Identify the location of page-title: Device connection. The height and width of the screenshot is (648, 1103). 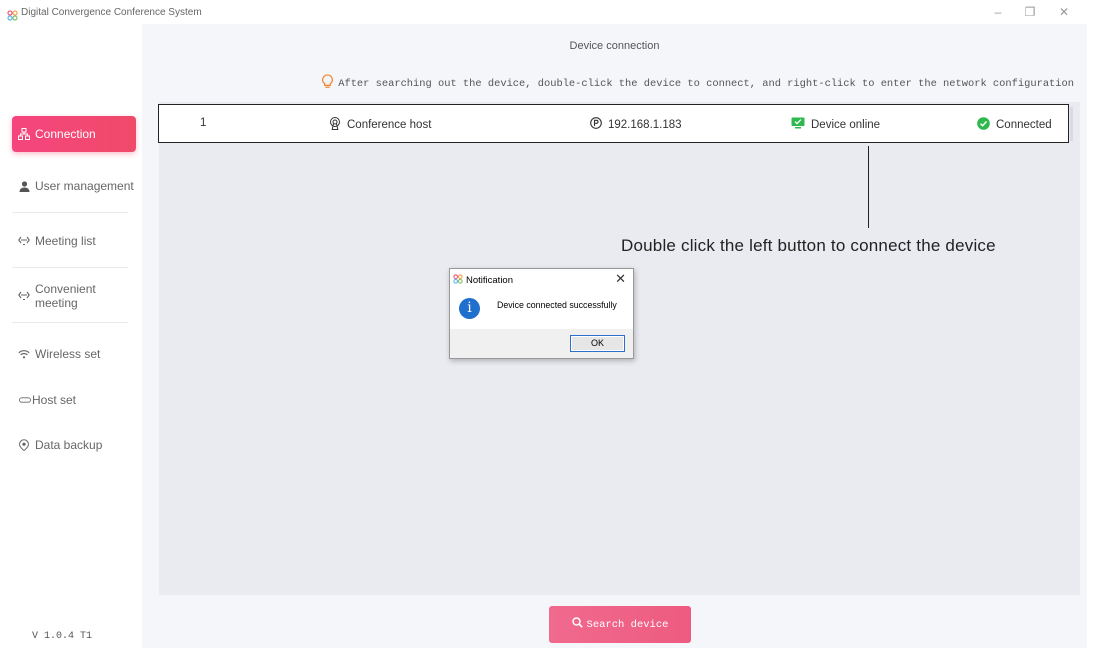
(614, 46).